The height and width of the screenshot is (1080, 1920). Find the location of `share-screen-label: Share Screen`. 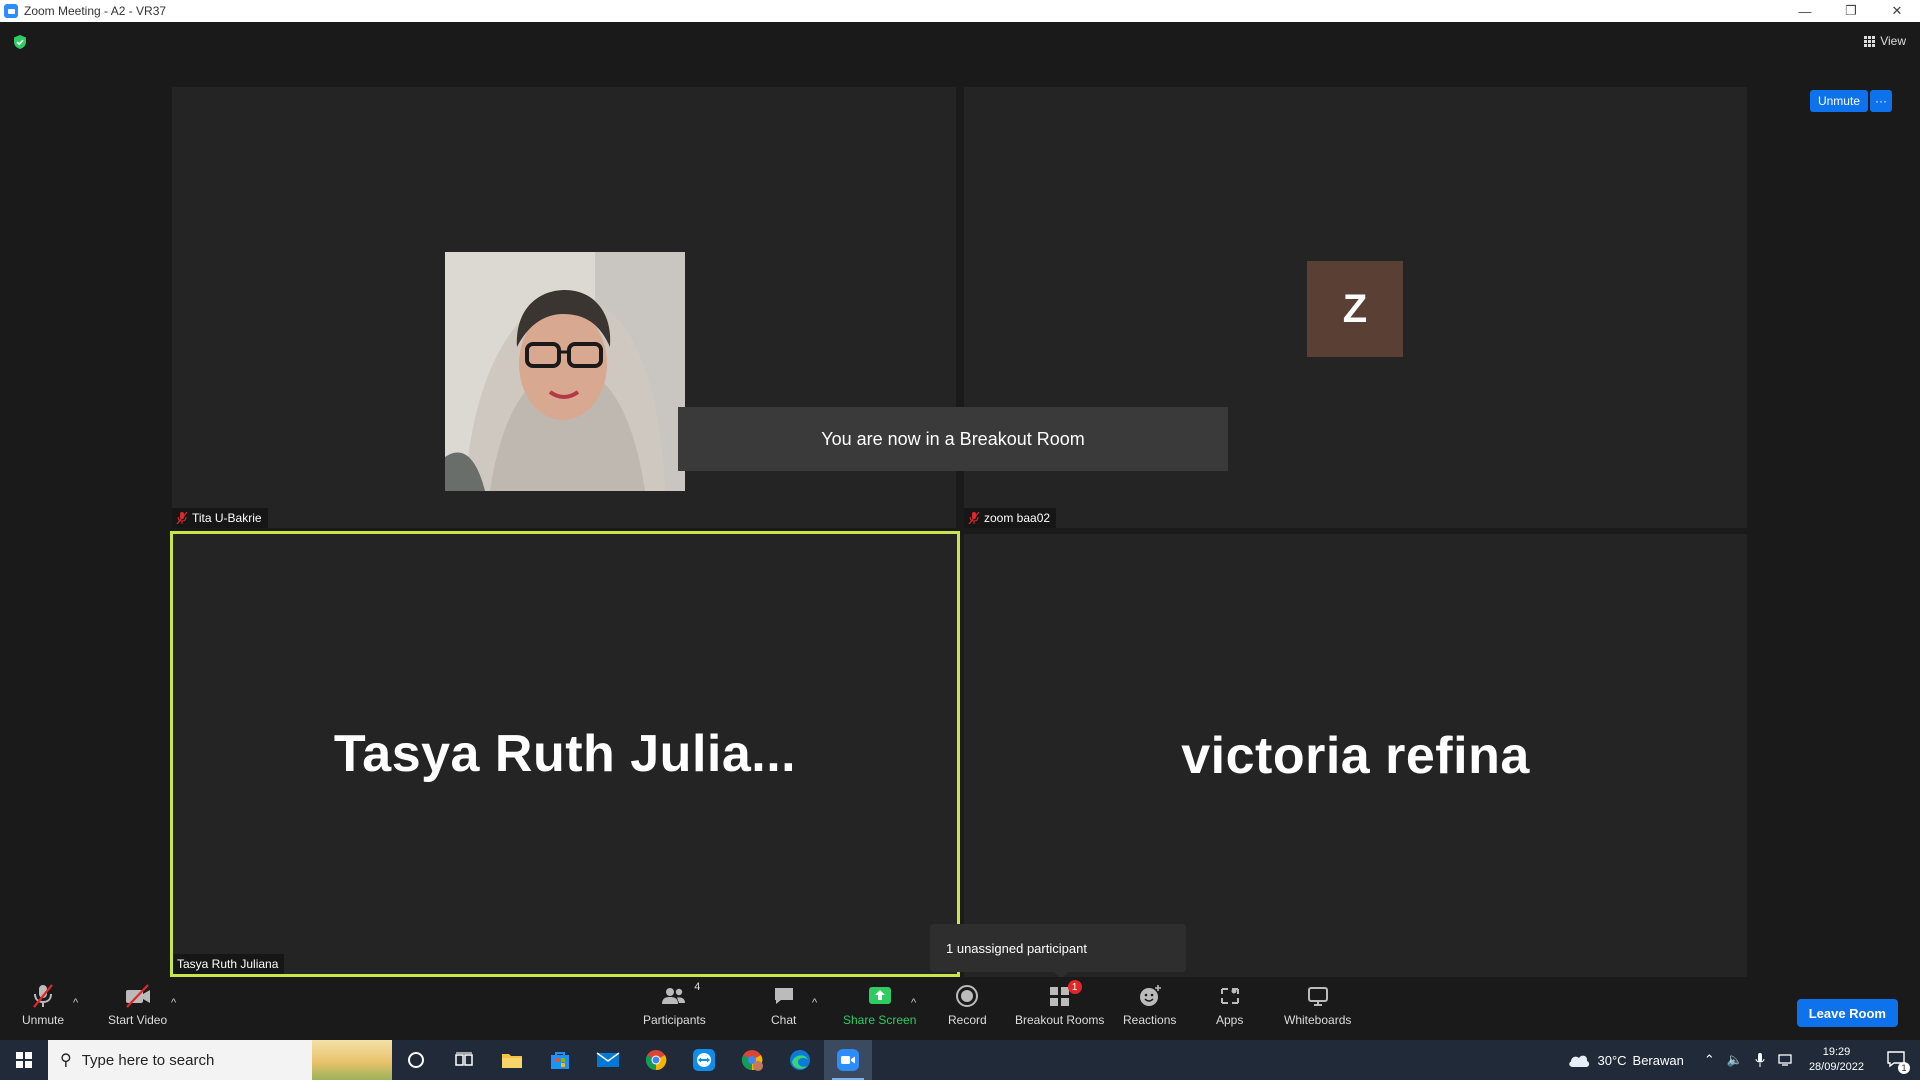

share-screen-label: Share Screen is located at coordinates (880, 1020).